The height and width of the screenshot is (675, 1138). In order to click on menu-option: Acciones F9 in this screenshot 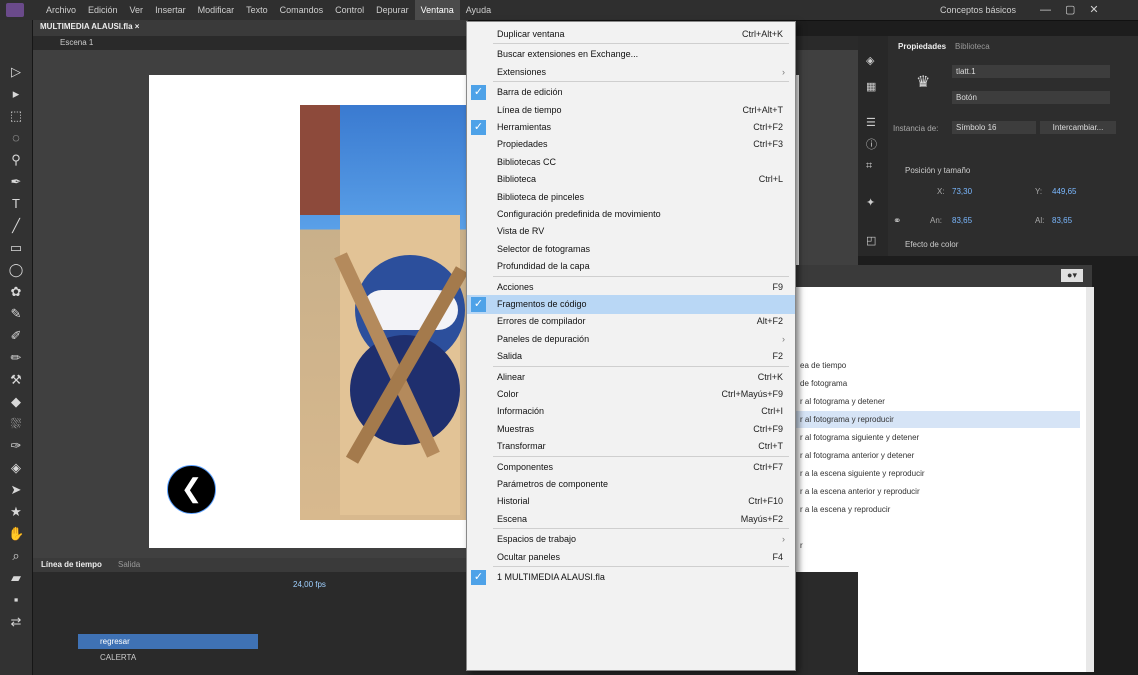, I will do `click(631, 287)`.